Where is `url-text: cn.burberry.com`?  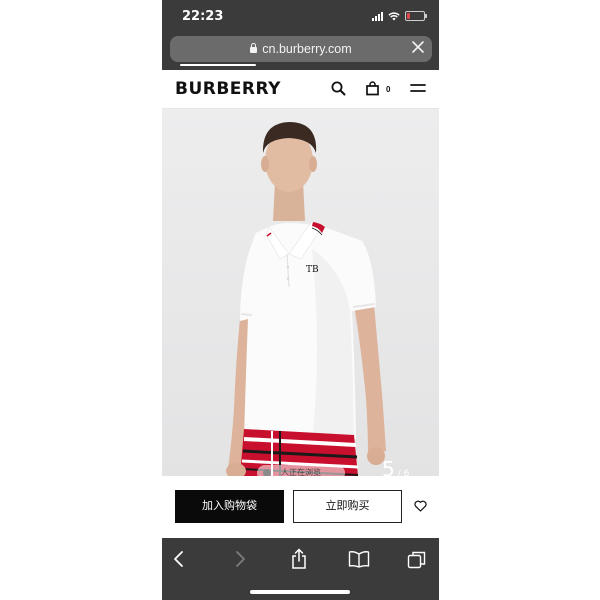
url-text: cn.burberry.com is located at coordinates (307, 49).